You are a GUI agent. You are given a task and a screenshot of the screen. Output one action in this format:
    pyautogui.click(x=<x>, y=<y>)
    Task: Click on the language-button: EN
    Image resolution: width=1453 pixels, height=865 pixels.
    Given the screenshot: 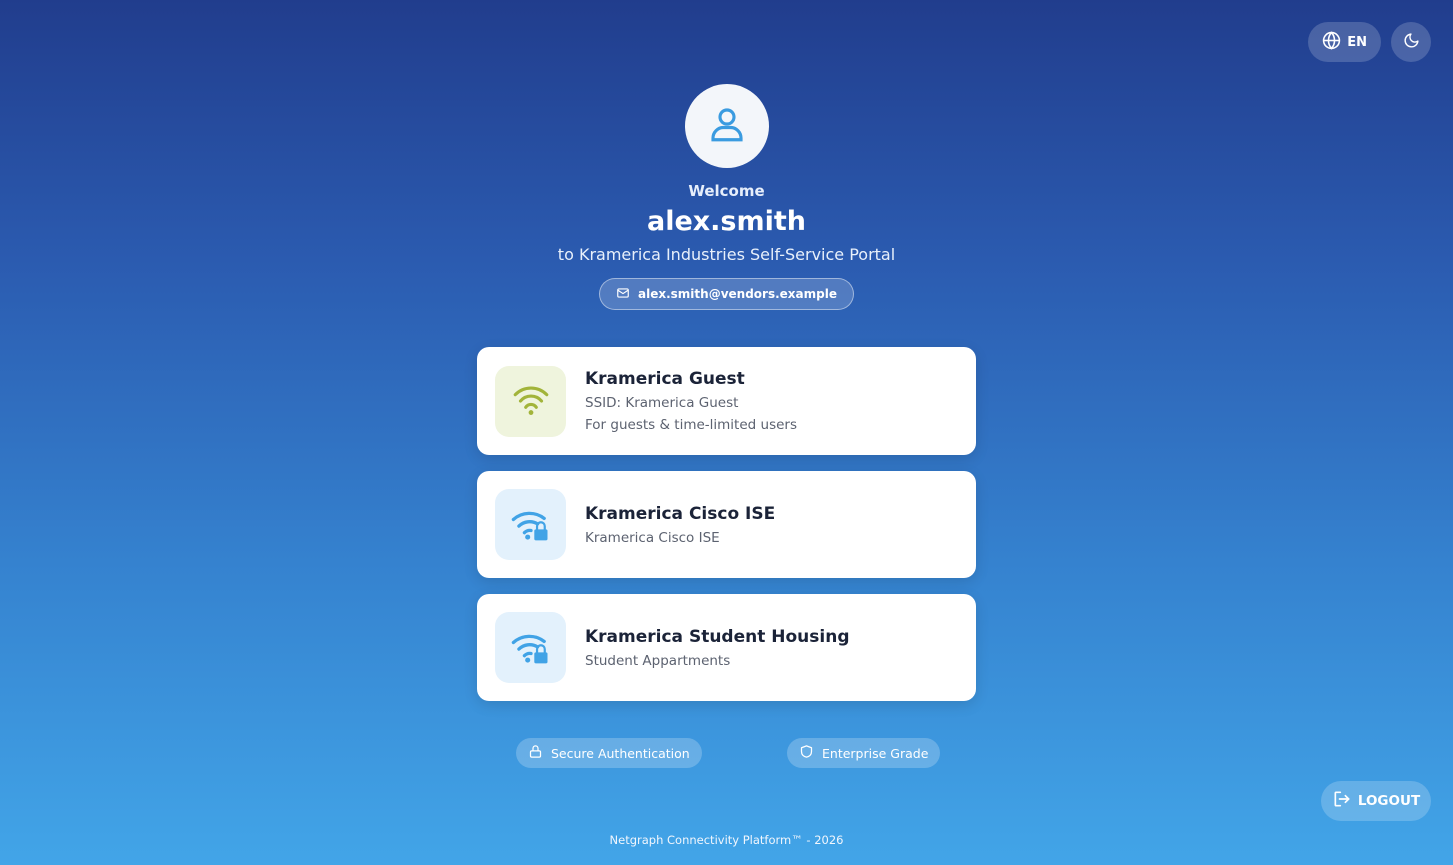 What is the action you would take?
    pyautogui.click(x=1344, y=42)
    